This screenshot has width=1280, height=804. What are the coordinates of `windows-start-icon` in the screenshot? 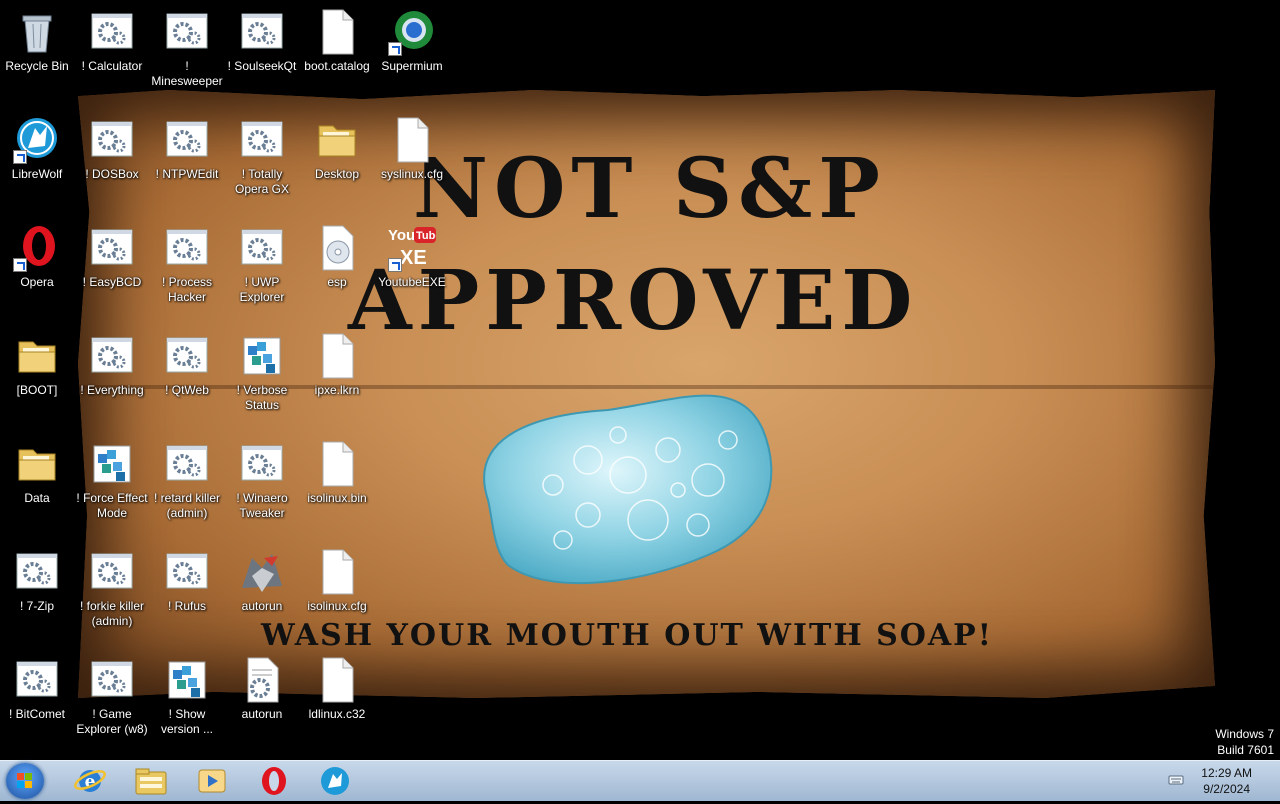 It's located at (25, 781).